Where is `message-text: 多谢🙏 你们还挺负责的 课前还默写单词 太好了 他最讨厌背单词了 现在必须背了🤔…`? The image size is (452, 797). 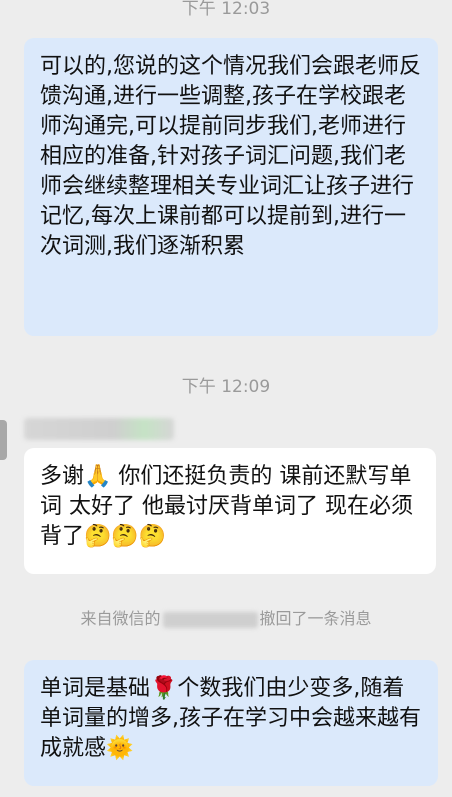 message-text: 多谢🙏 你们还挺负责的 课前还默写单词 太好了 他最讨厌背单词了 现在必须背了🤔… is located at coordinates (226, 506).